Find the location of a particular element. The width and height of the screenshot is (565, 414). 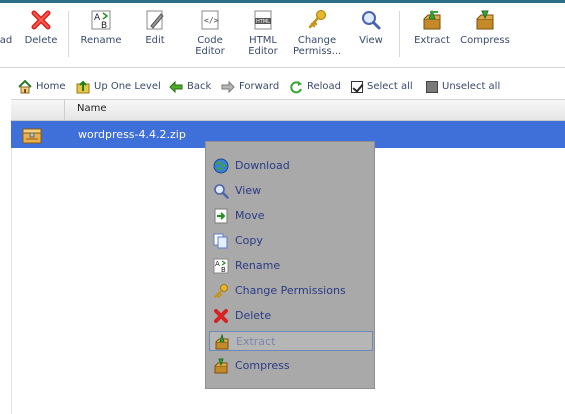

edit-label: Edit is located at coordinates (155, 40).